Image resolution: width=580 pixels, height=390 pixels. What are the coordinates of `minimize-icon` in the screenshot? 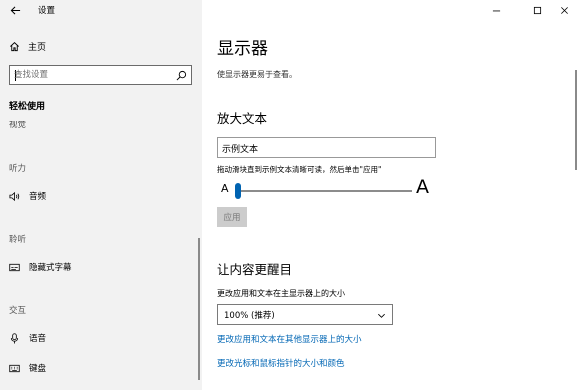 It's located at (496, 10).